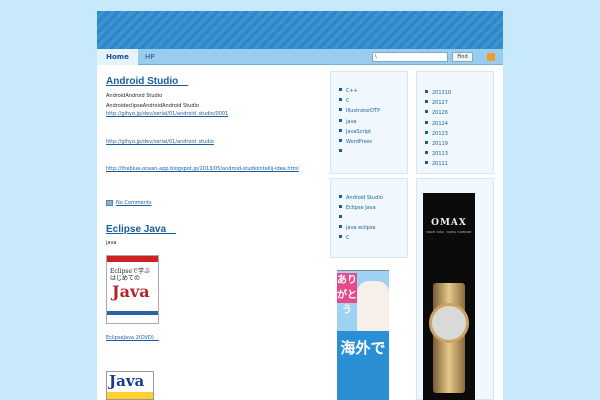 The width and height of the screenshot is (600, 400). What do you see at coordinates (364, 198) in the screenshot?
I see `recent-post-label: Android Studio` at bounding box center [364, 198].